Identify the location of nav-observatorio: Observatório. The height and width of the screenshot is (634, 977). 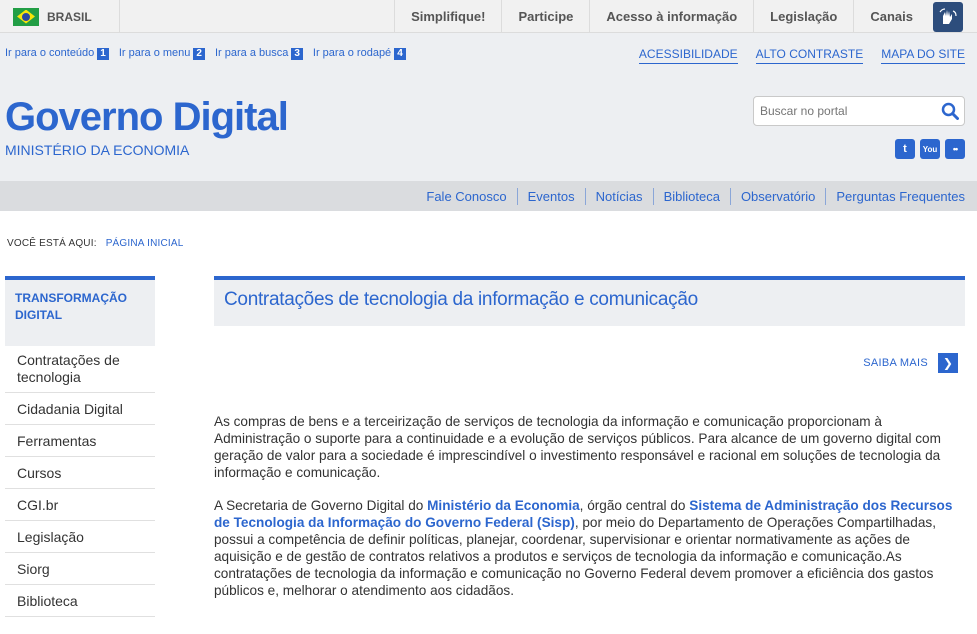
(777, 196).